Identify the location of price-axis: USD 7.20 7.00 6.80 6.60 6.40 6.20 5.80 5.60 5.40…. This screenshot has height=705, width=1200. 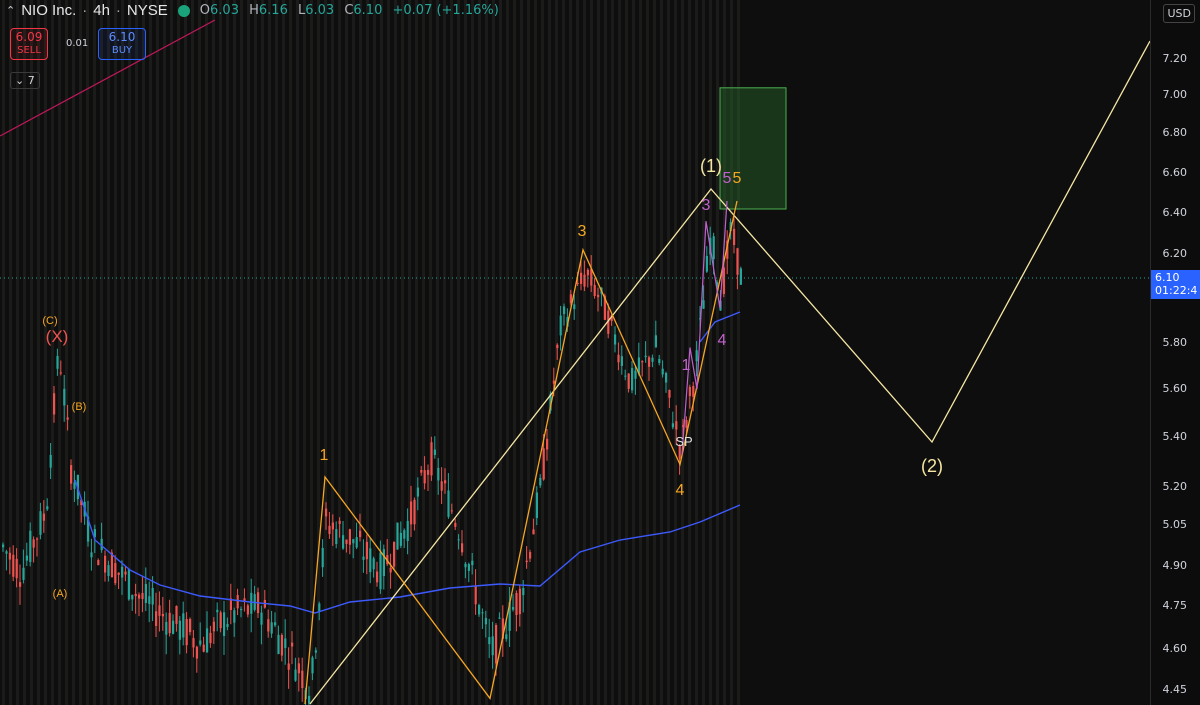
(1175, 352).